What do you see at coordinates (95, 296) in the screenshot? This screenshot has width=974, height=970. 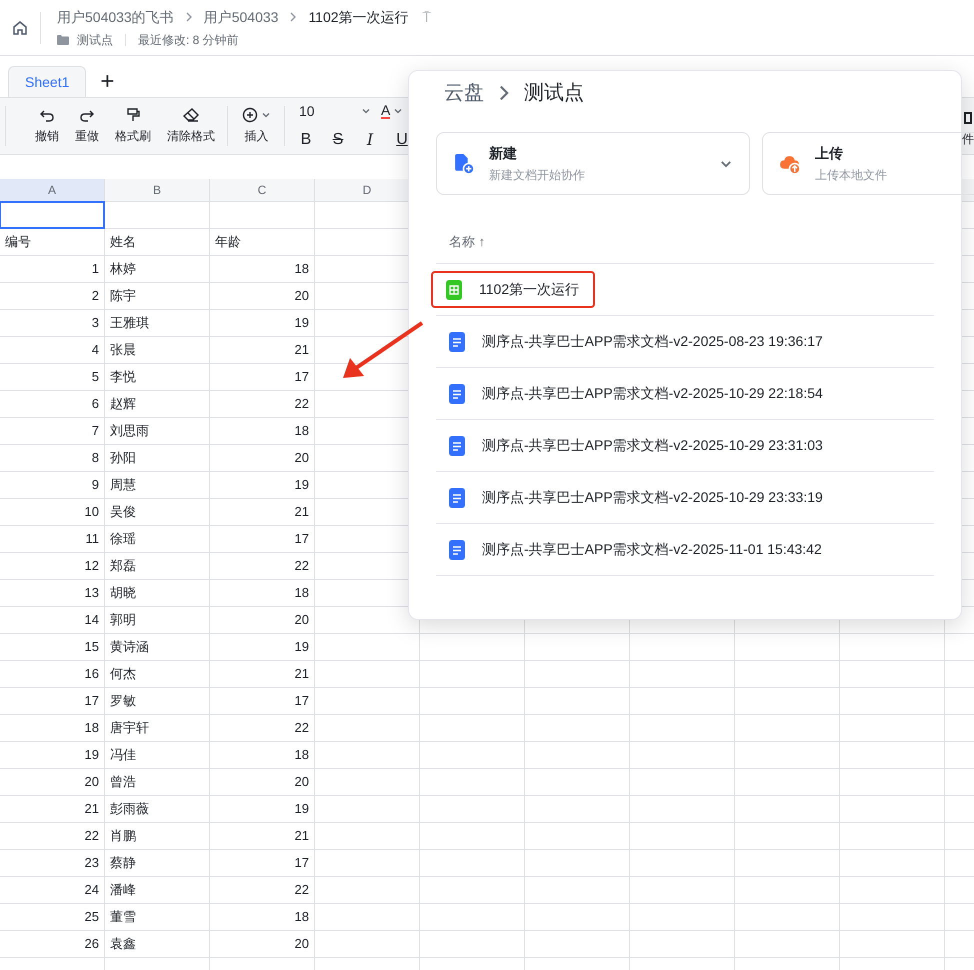 I see `table-cell-text: 2` at bounding box center [95, 296].